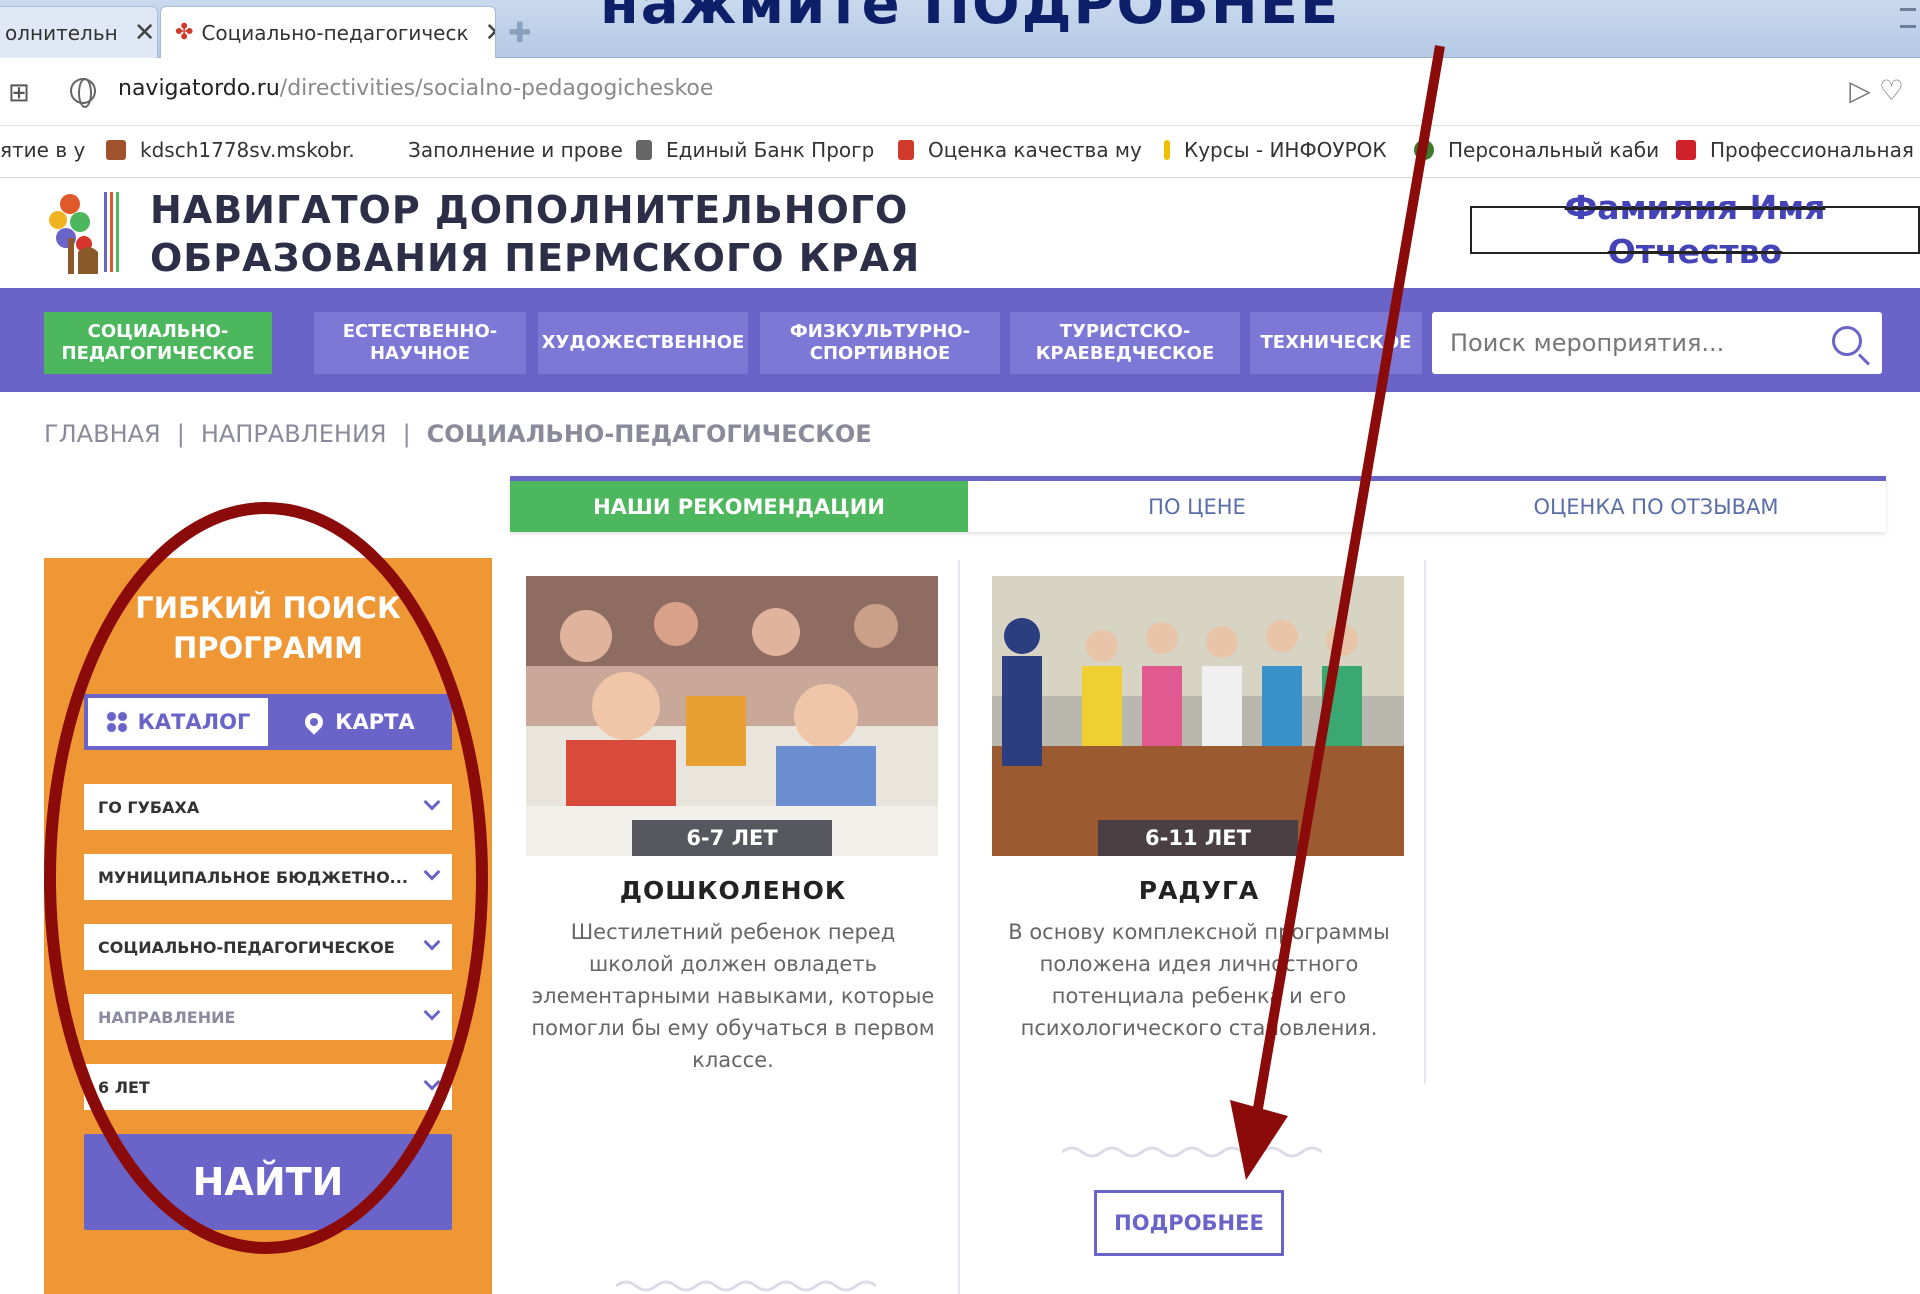 The width and height of the screenshot is (1920, 1294). I want to click on bookmark-item: Курсы - ИНФОУРОК, so click(1275, 150).